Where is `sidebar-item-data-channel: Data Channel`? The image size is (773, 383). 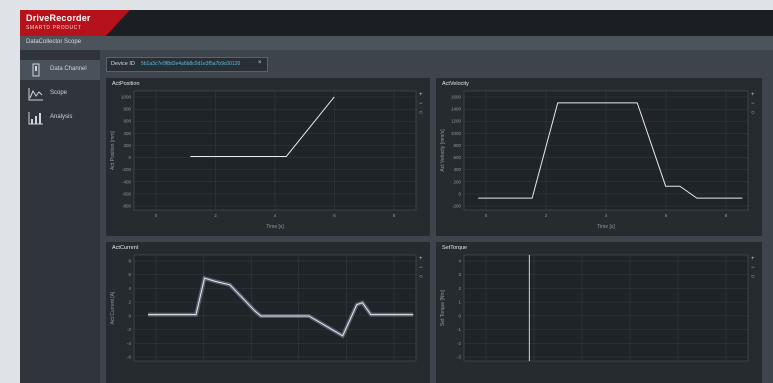 sidebar-item-data-channel: Data Channel is located at coordinates (60, 70).